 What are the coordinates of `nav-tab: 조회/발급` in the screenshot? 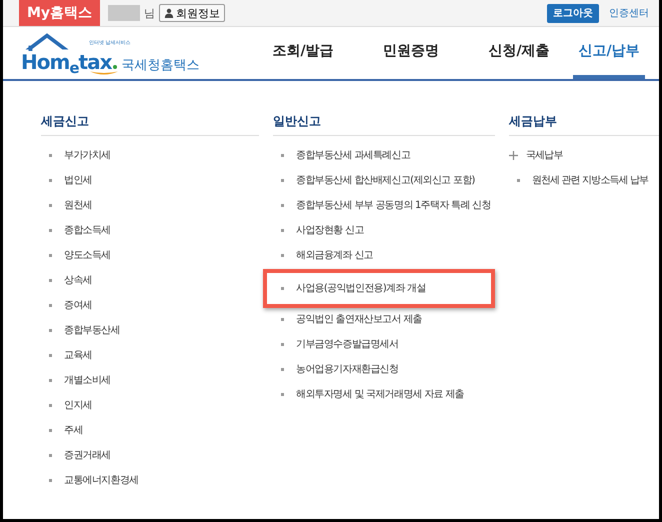 It's located at (303, 53).